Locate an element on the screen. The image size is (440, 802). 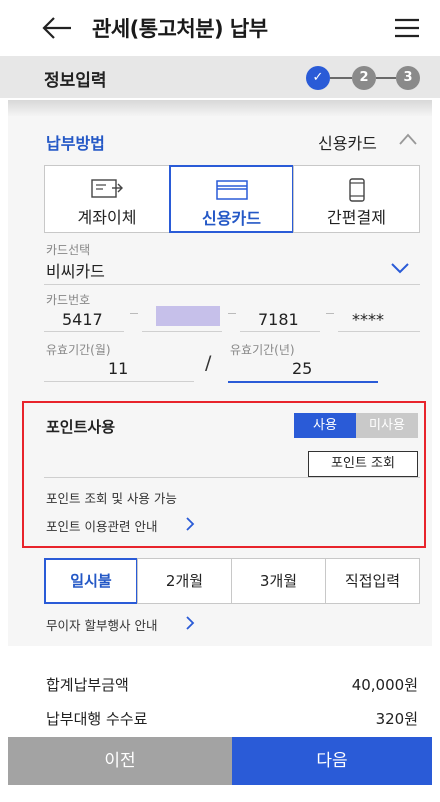
card-number-segment-2-masked is located at coordinates (188, 316).